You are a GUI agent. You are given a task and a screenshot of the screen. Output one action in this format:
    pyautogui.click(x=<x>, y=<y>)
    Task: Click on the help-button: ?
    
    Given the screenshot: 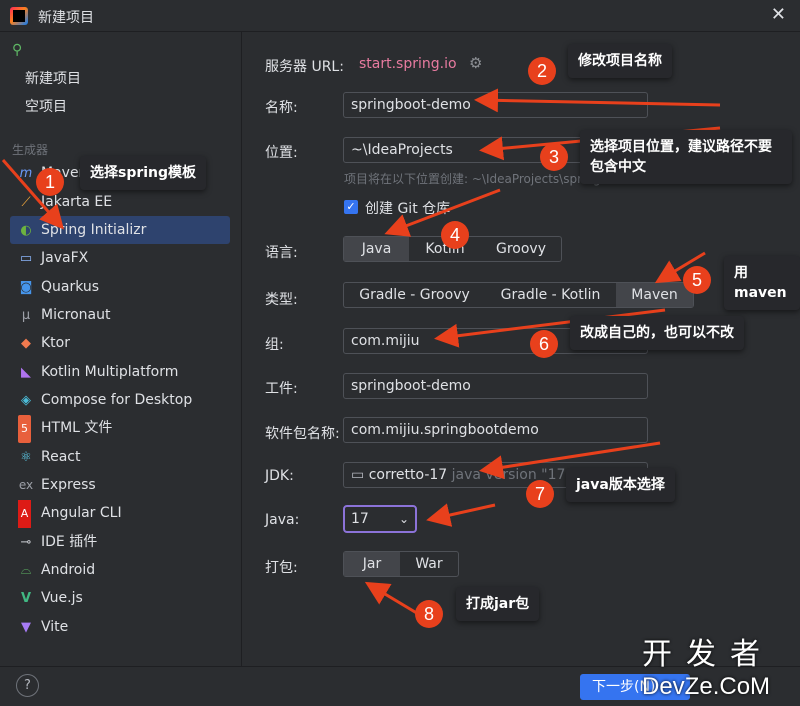 What is the action you would take?
    pyautogui.click(x=27, y=685)
    